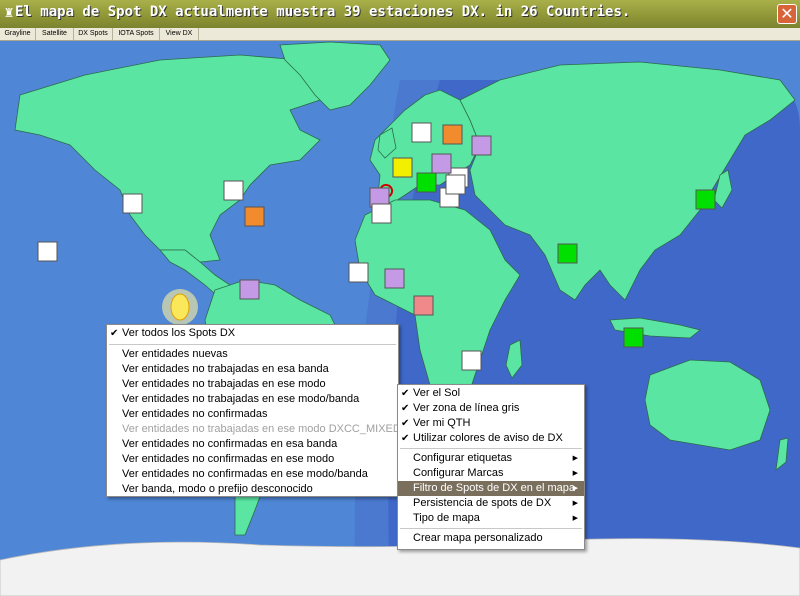 This screenshot has width=800, height=596. Describe the element at coordinates (55, 34) in the screenshot. I see `tab-satellite: Satellite` at that location.